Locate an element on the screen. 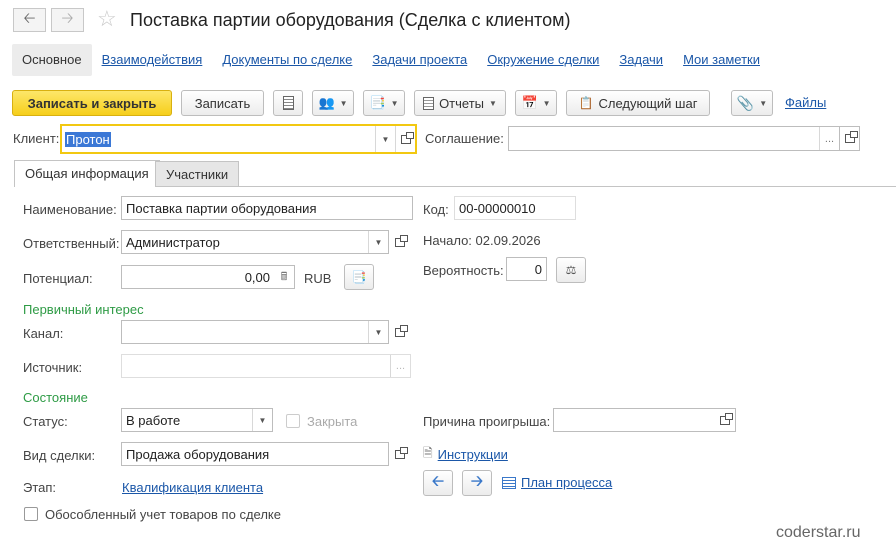  print-button: 📅 ▼ is located at coordinates (536, 103).